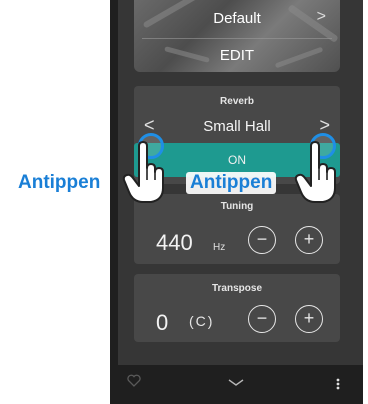 This screenshot has height=404, width=368. What do you see at coordinates (321, 17) in the screenshot?
I see `preset-next-arrow: >` at bounding box center [321, 17].